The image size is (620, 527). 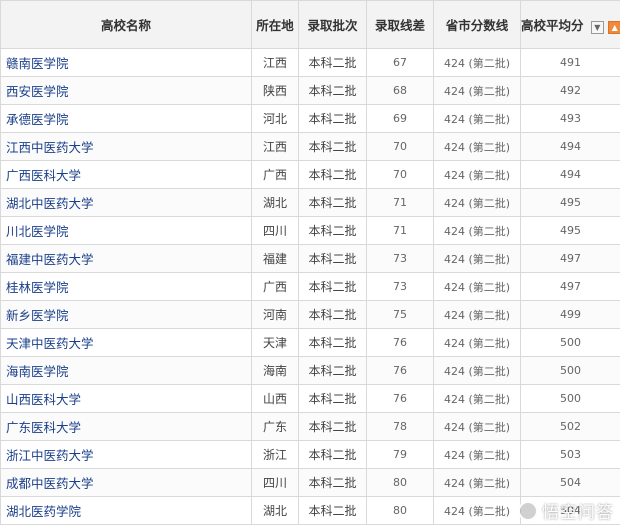 What do you see at coordinates (275, 426) in the screenshot?
I see `cell-location: 广东` at bounding box center [275, 426].